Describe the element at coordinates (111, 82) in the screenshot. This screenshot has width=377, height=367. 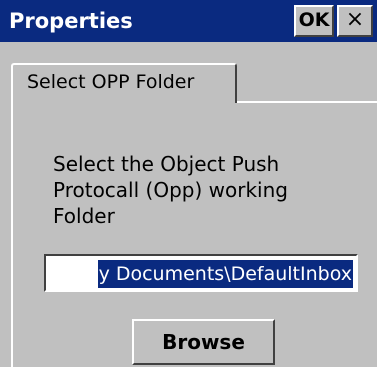
I see `tab-label: Select OPP Folder` at that location.